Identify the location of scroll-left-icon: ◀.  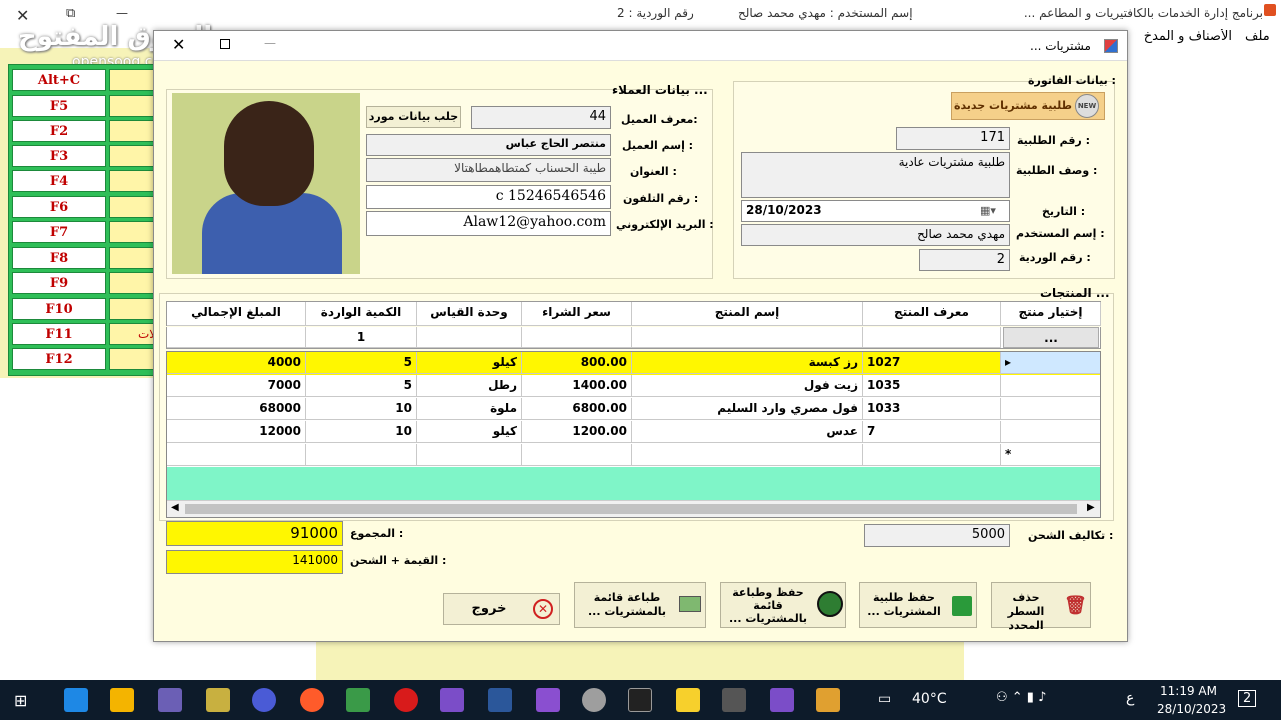
(175, 507).